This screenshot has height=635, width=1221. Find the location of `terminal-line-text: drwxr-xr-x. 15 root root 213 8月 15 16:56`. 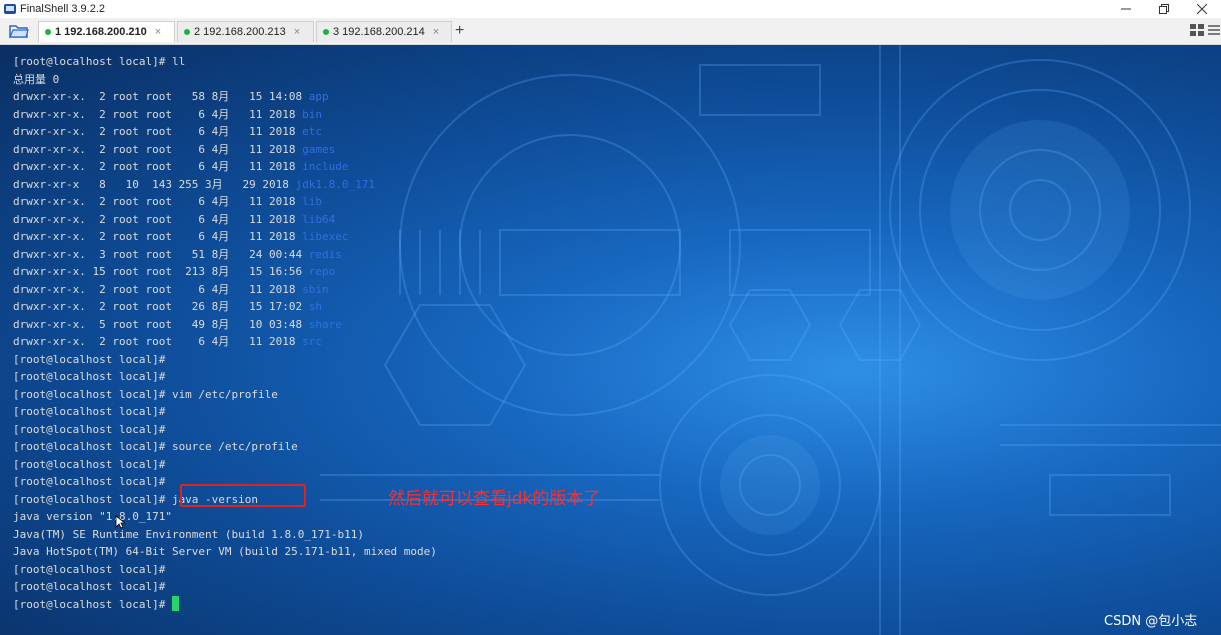

terminal-line-text: drwxr-xr-x. 15 root root 213 8月 15 16:56 is located at coordinates (161, 271).